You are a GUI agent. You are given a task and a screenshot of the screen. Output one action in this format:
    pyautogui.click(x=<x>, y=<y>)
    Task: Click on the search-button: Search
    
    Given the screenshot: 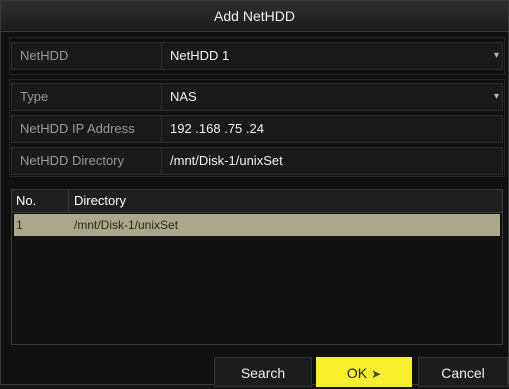 What is the action you would take?
    pyautogui.click(x=263, y=372)
    